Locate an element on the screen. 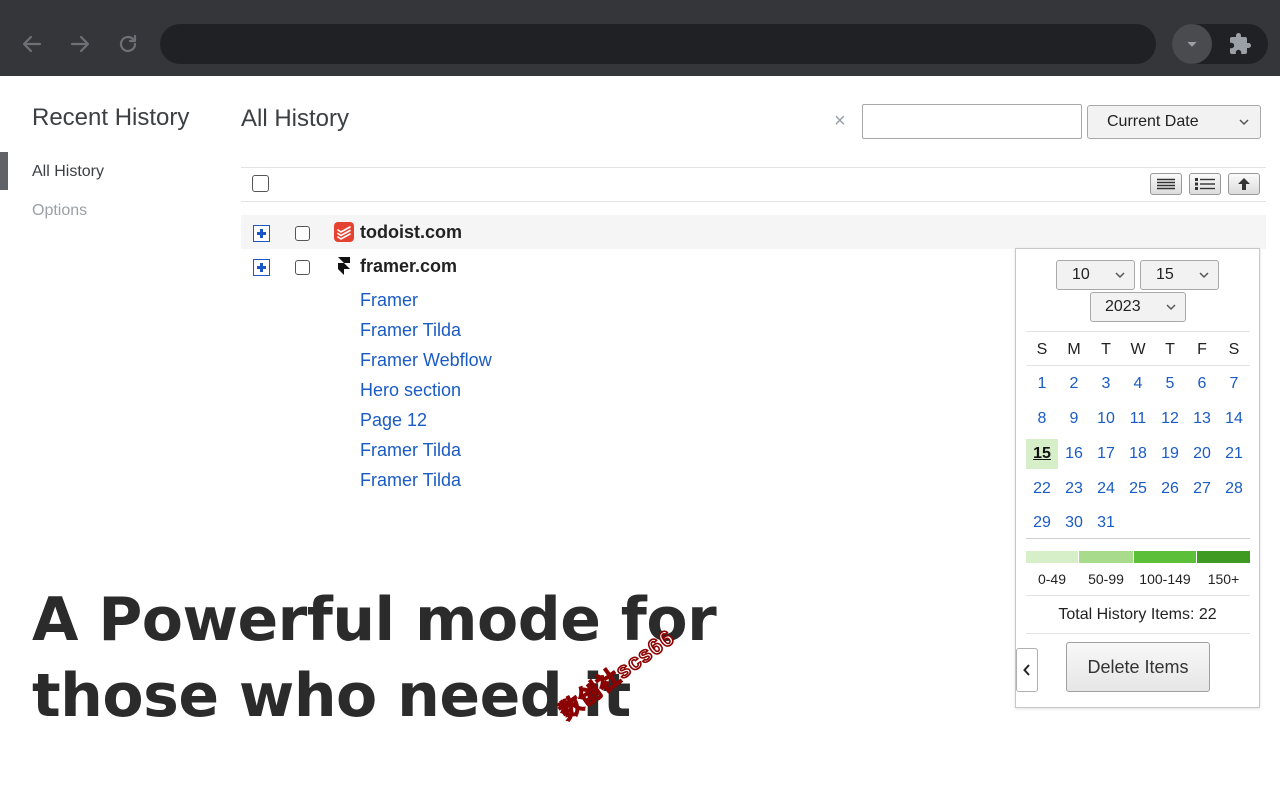 The width and height of the screenshot is (1280, 800). calendar-day: 28 is located at coordinates (1234, 489).